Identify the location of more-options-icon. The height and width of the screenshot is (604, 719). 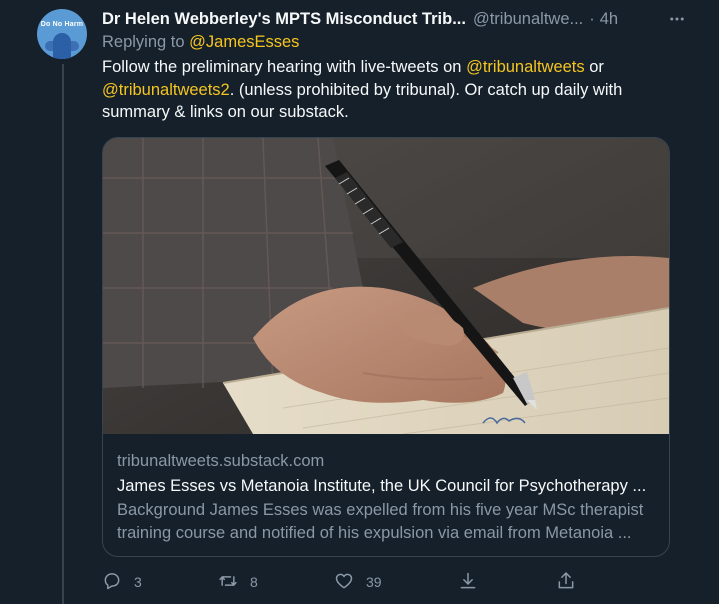
(677, 19).